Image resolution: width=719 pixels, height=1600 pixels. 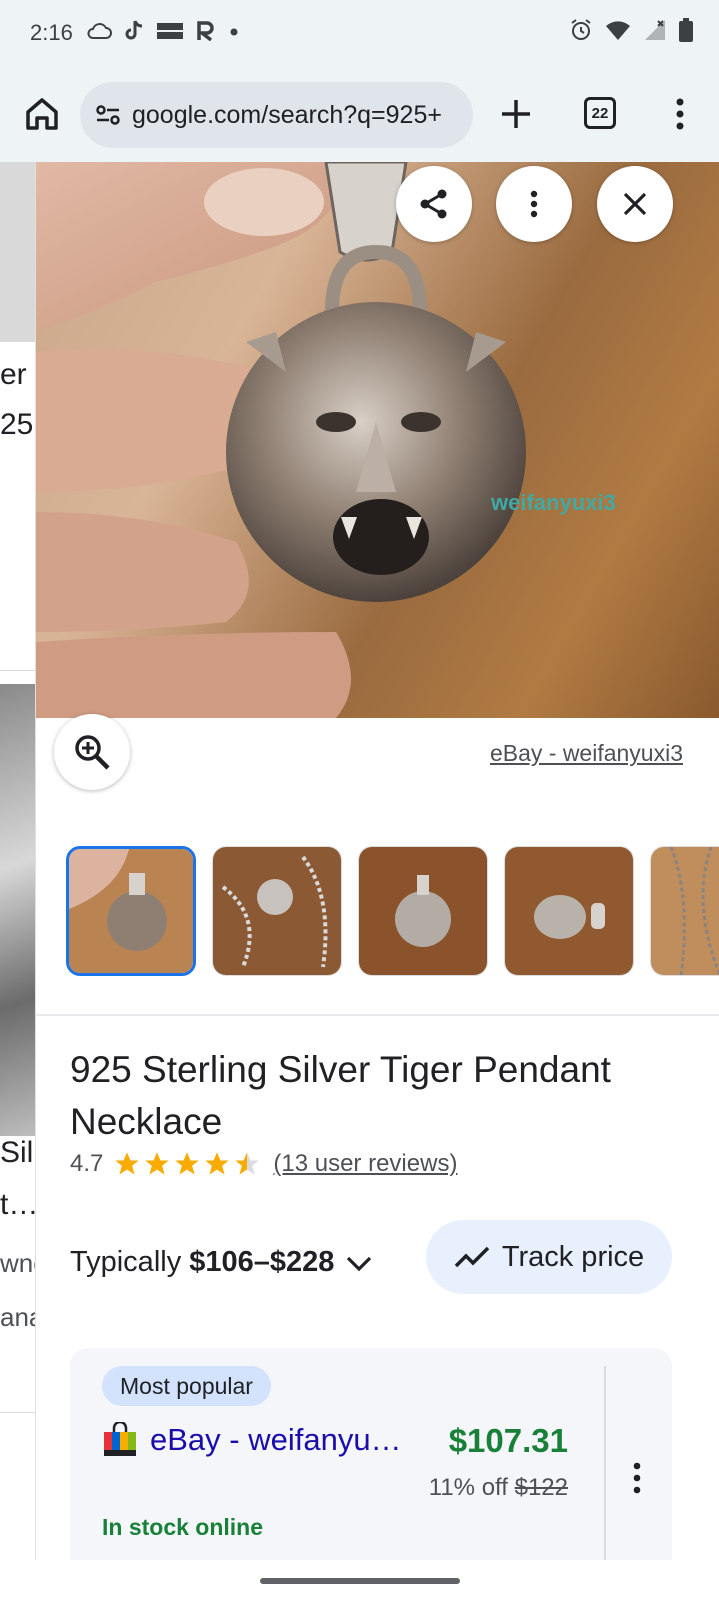 What do you see at coordinates (508, 1440) in the screenshot?
I see `offer-price: $107.31` at bounding box center [508, 1440].